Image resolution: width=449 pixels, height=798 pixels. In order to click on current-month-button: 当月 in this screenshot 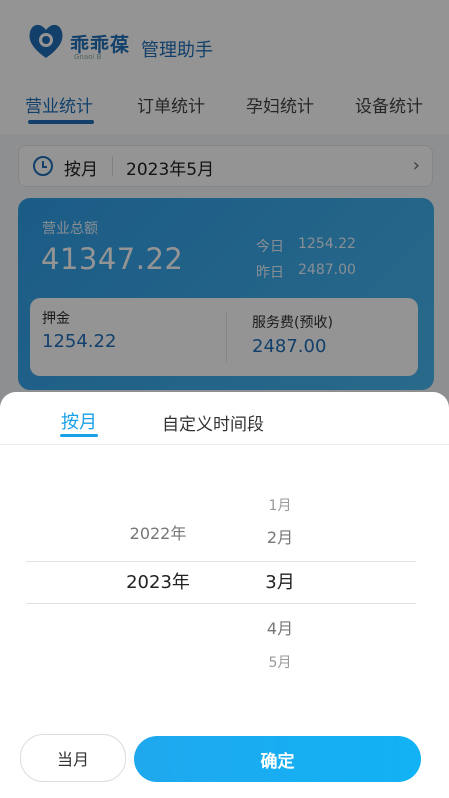, I will do `click(73, 758)`.